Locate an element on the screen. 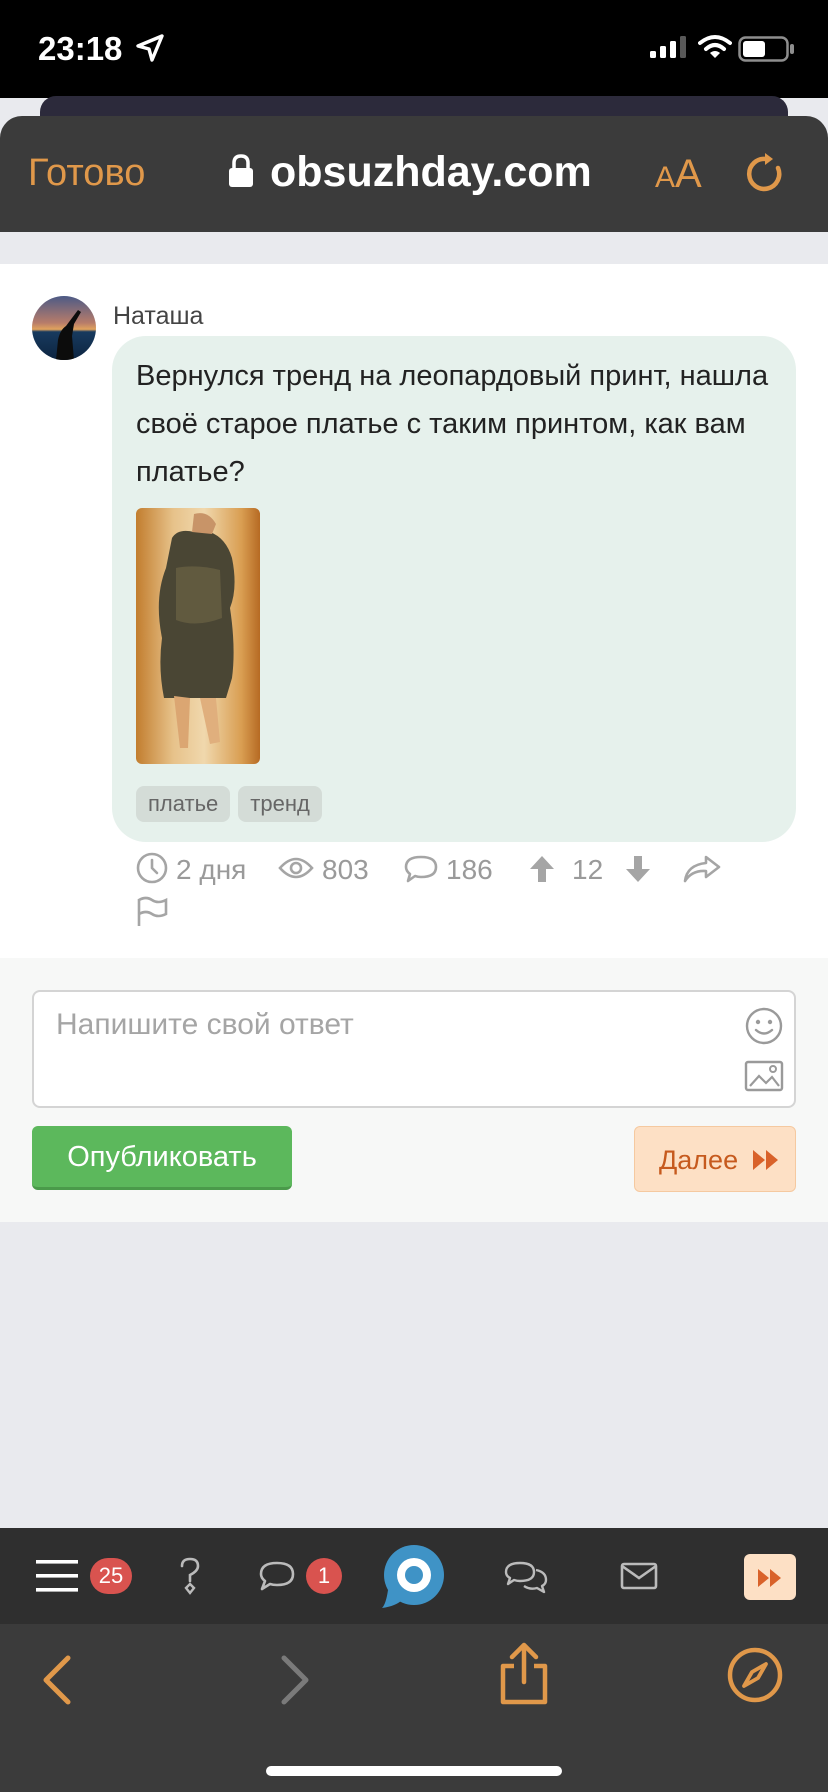 This screenshot has height=1792, width=828. logo-icon is located at coordinates (414, 1576).